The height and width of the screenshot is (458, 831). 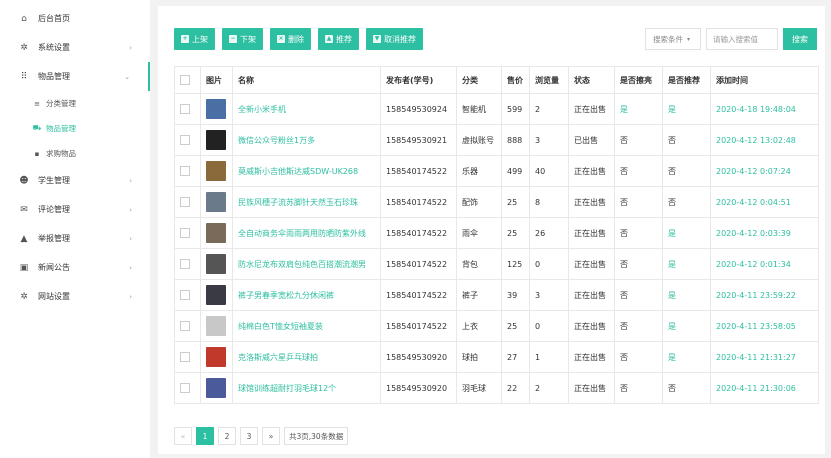 What do you see at coordinates (800, 39) in the screenshot?
I see `search-button: 搜索` at bounding box center [800, 39].